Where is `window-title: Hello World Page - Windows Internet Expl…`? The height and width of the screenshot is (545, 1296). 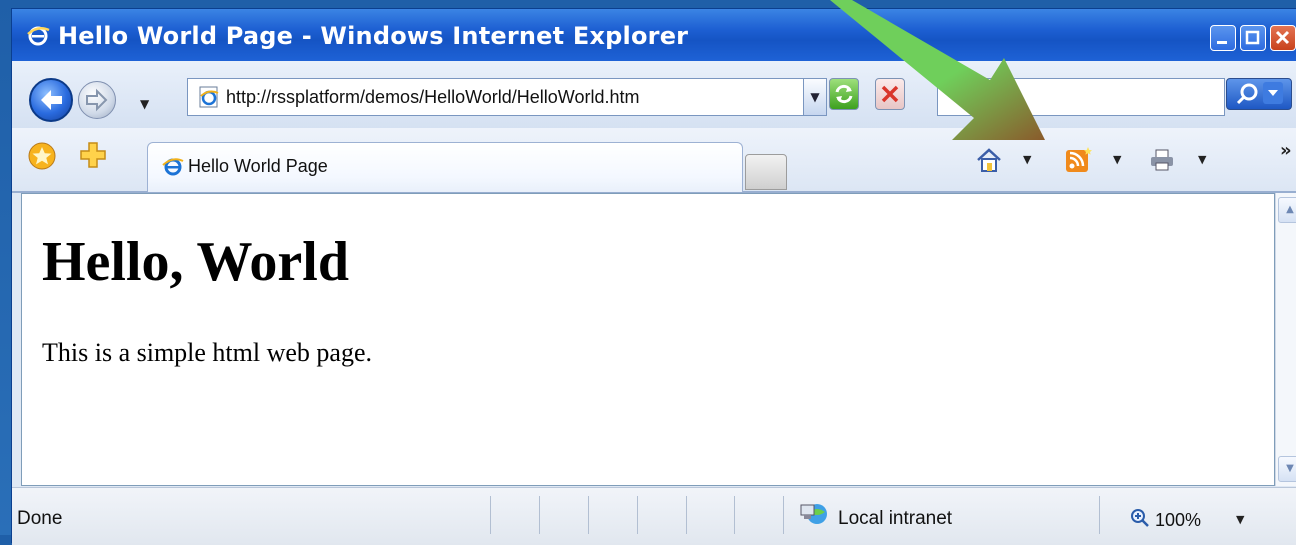 window-title: Hello World Page - Windows Internet Expl… is located at coordinates (373, 36).